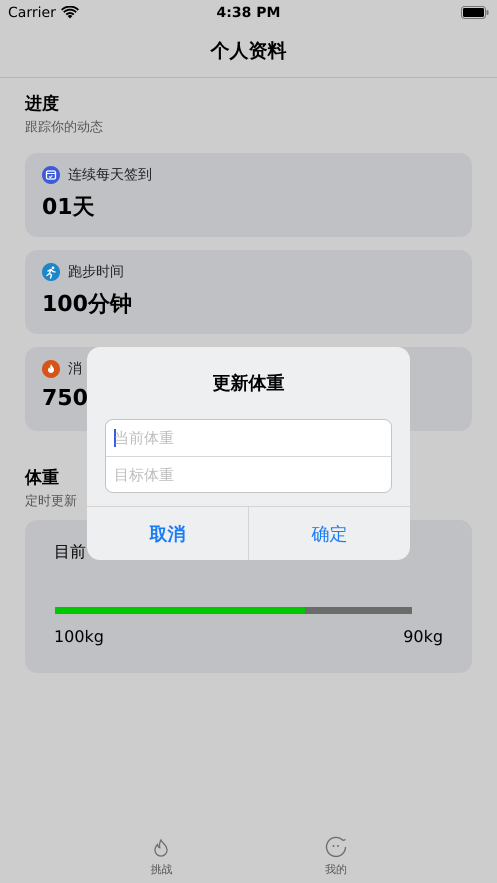 This screenshot has height=883, width=497. I want to click on dialog-button: 取消, so click(167, 533).